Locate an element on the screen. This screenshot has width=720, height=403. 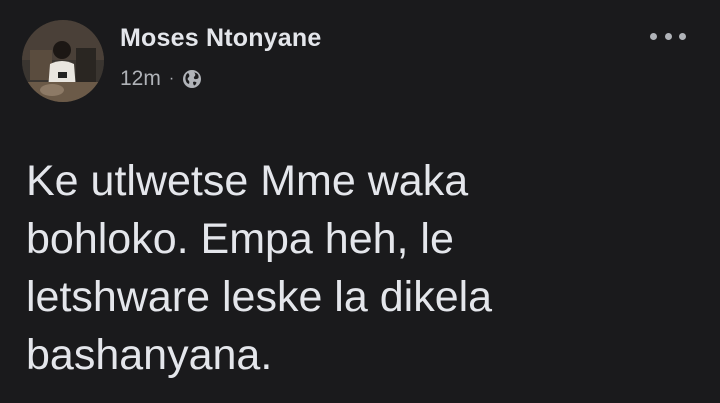
post-timestamp: 12m is located at coordinates (140, 79).